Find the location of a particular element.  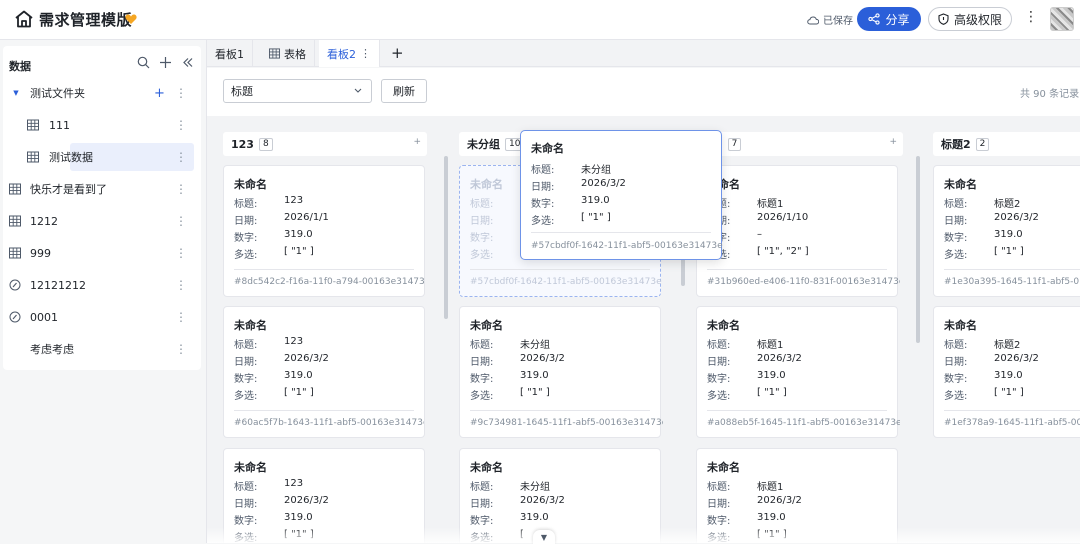

sidebar-item-12121212: 12121212 ⋮ is located at coordinates (102, 285).